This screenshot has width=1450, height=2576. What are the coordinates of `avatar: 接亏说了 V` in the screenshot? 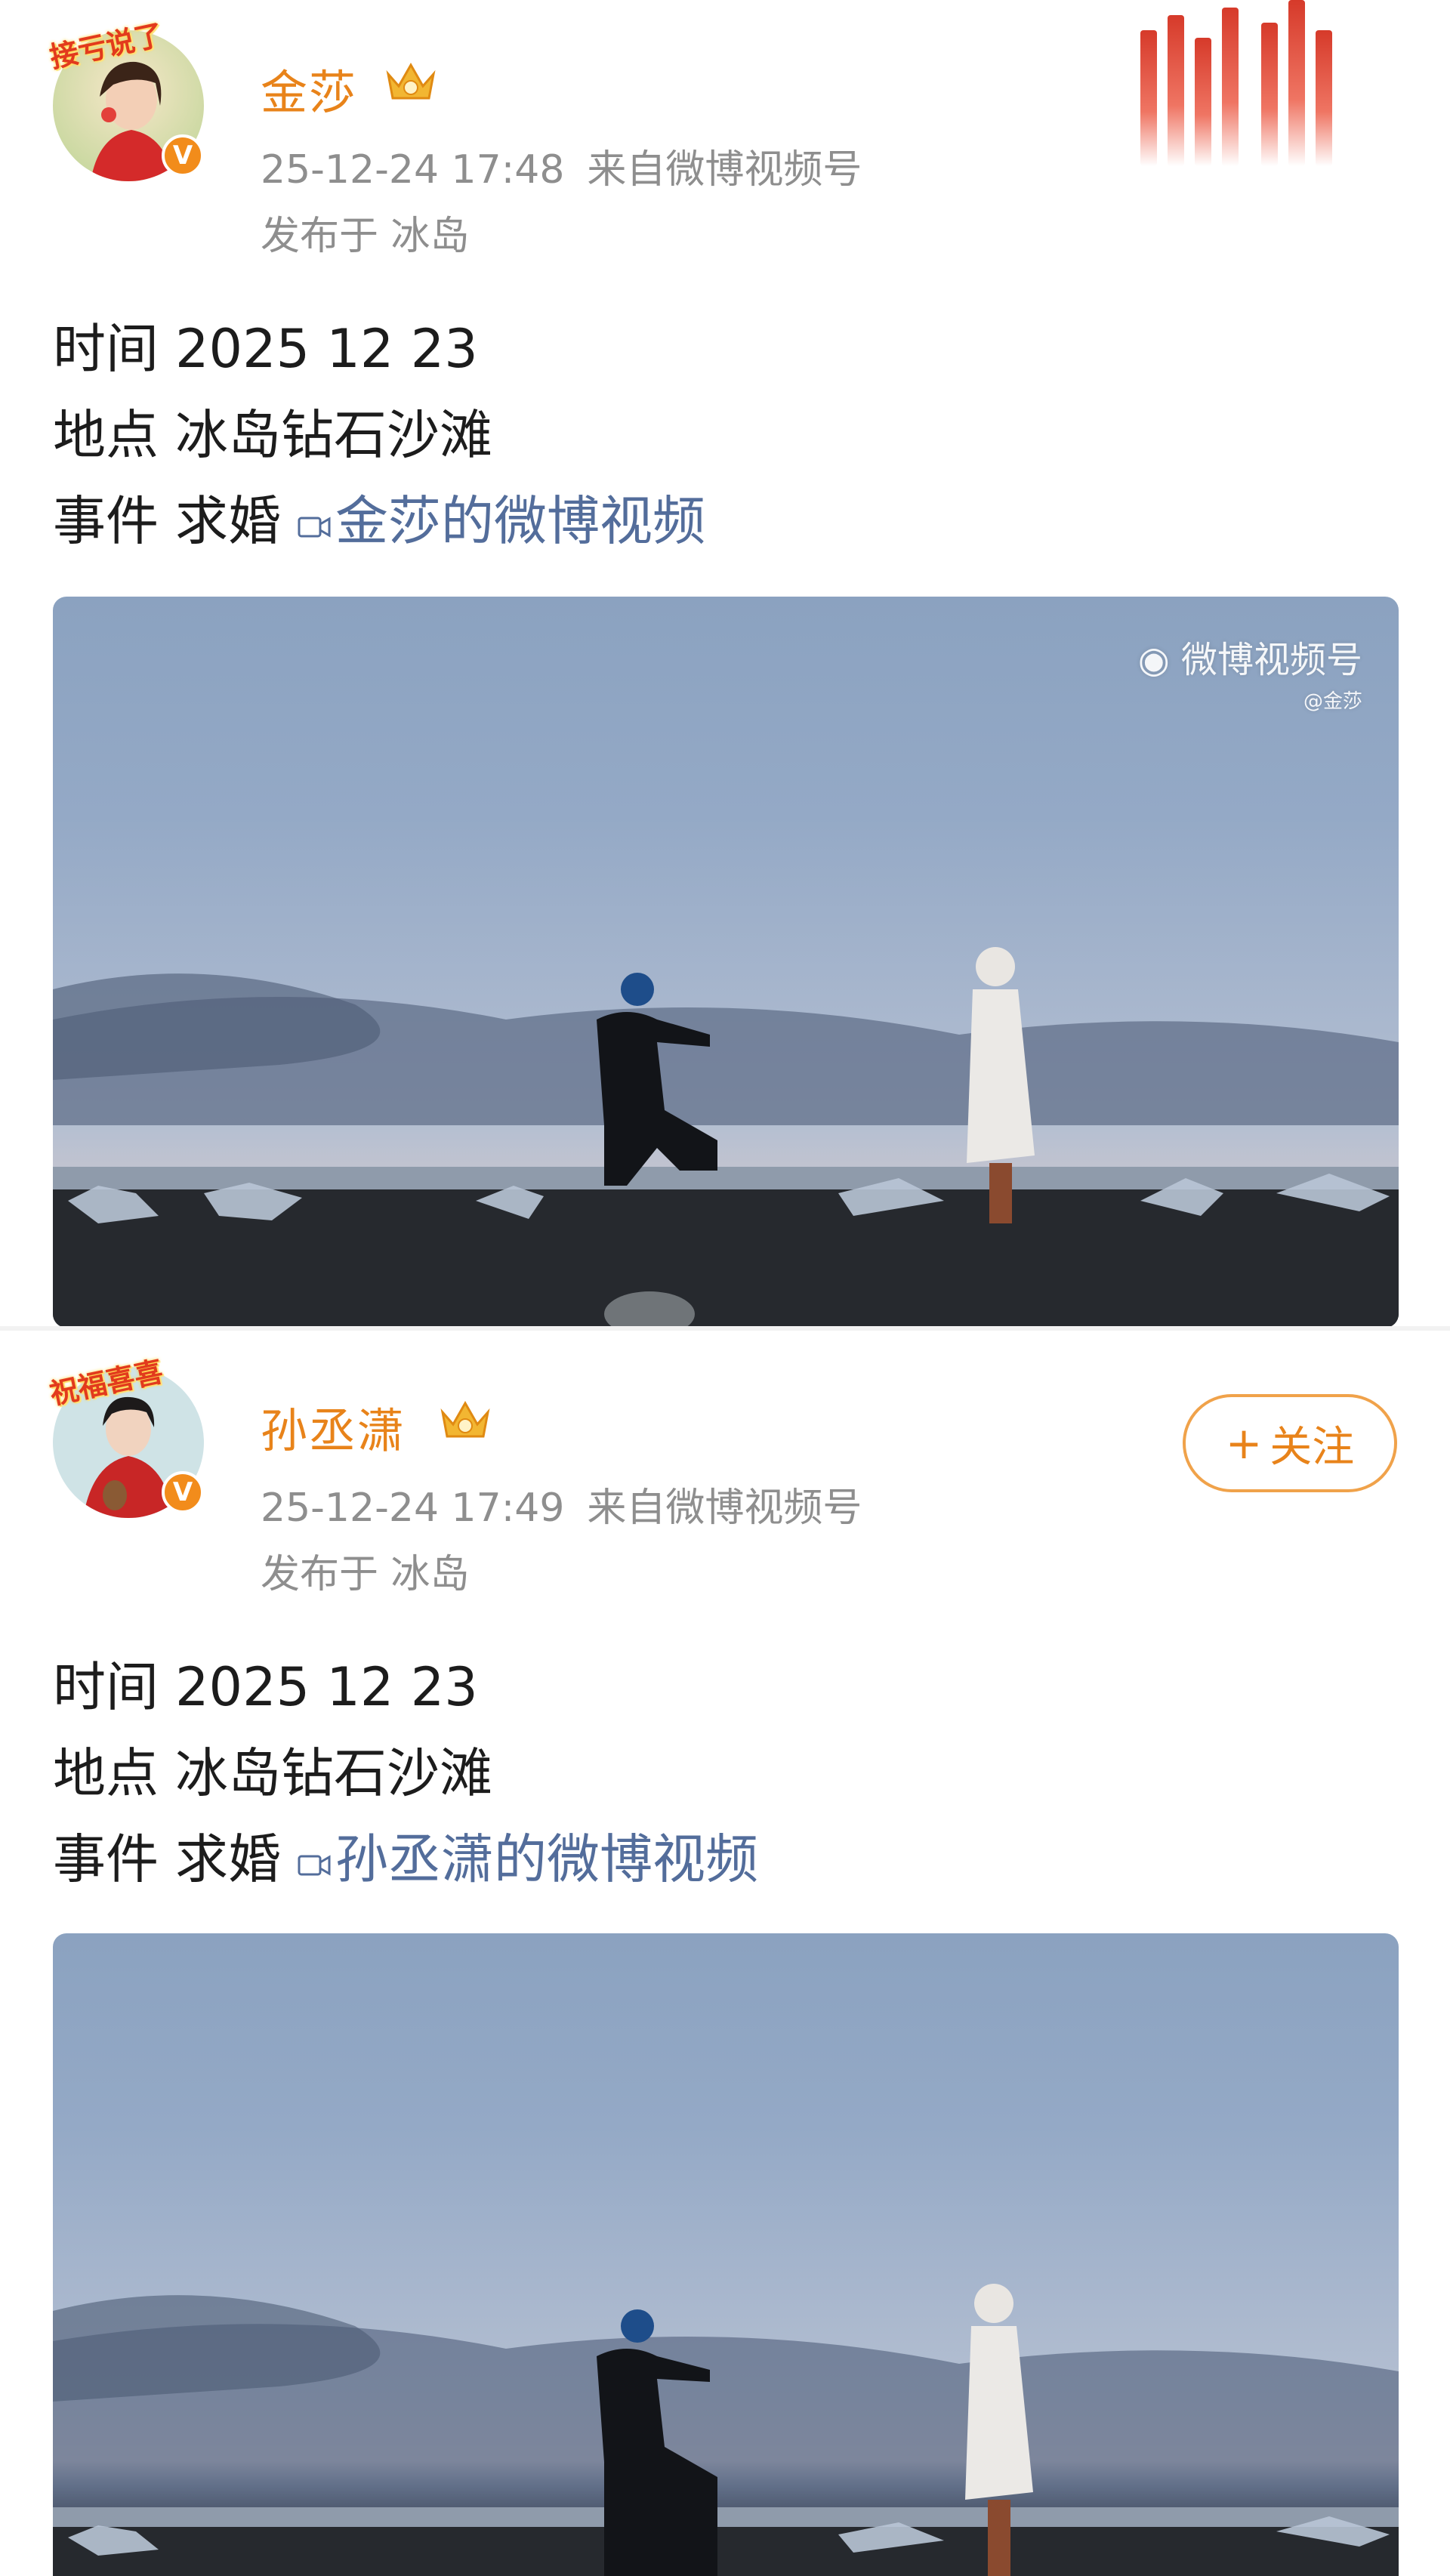 It's located at (125, 99).